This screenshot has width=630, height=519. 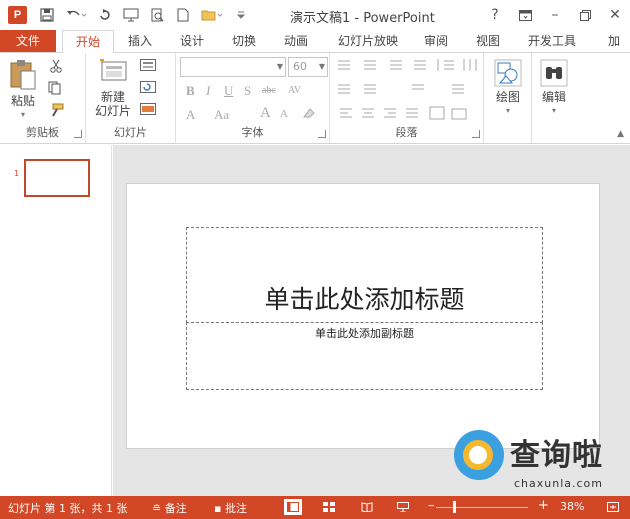 I want to click on slide-thumbnail, so click(x=57, y=178).